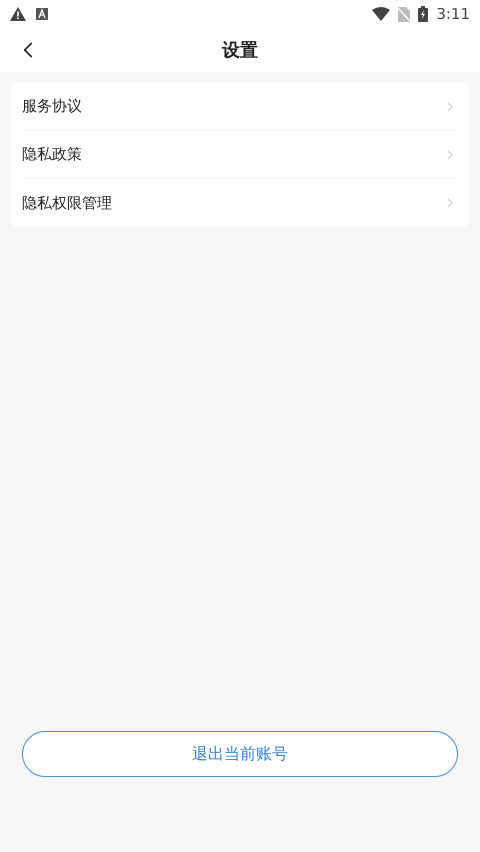  What do you see at coordinates (240, 155) in the screenshot?
I see `settings-item: 隐私政策` at bounding box center [240, 155].